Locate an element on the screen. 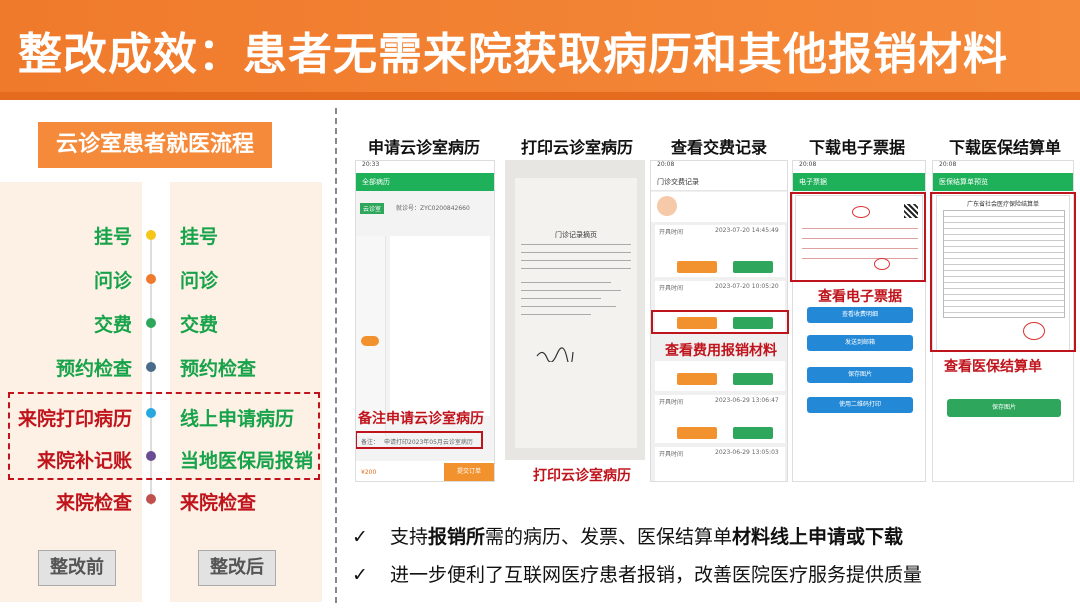 The image size is (1080, 608). screen-title-print: 打印云诊室病历 is located at coordinates (576, 147).